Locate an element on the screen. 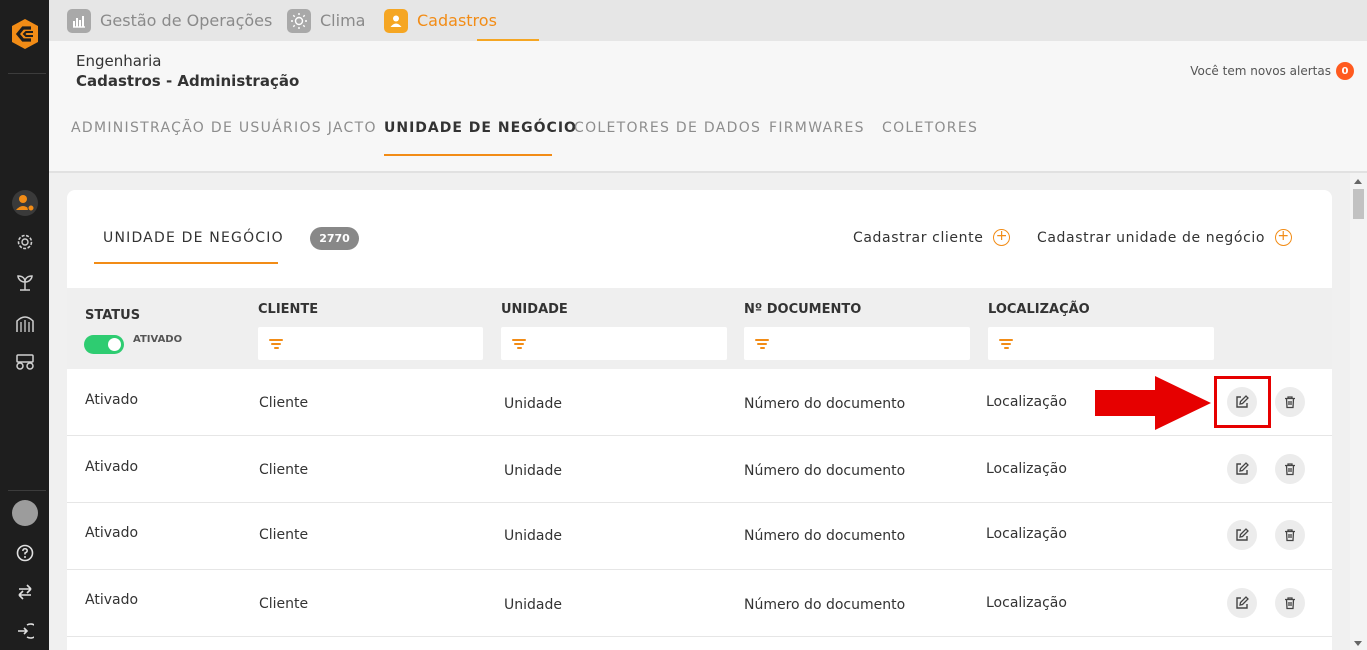 Image resolution: width=1367 pixels, height=650 pixels. alerts-indicator: Você tem novos alertas 0 is located at coordinates (1272, 71).